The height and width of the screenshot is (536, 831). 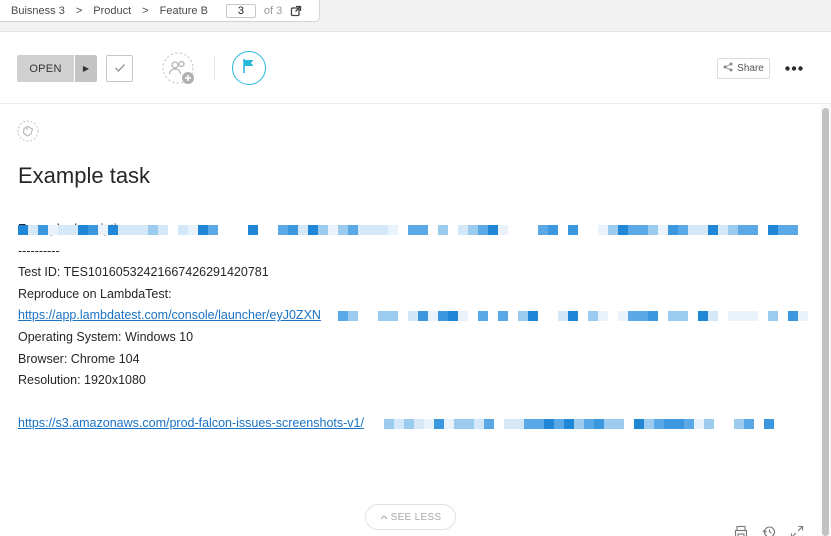 What do you see at coordinates (28, 130) in the screenshot?
I see `tag-icon` at bounding box center [28, 130].